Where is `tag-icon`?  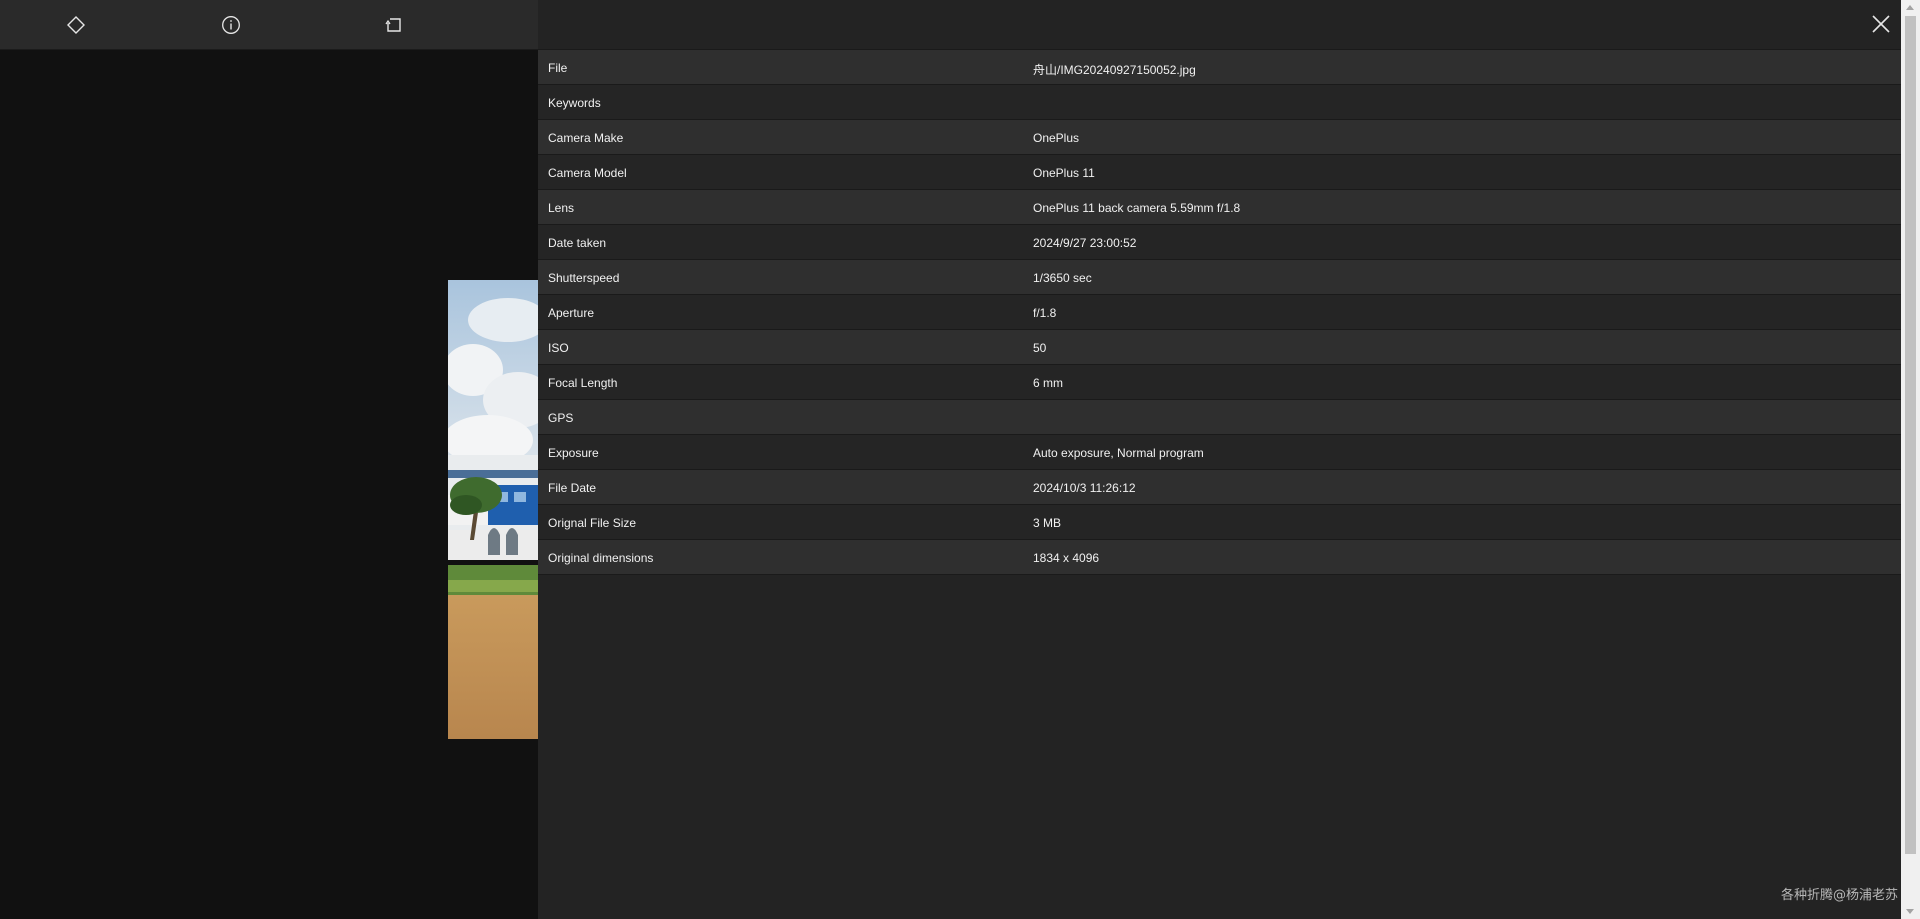
tag-icon is located at coordinates (76, 25).